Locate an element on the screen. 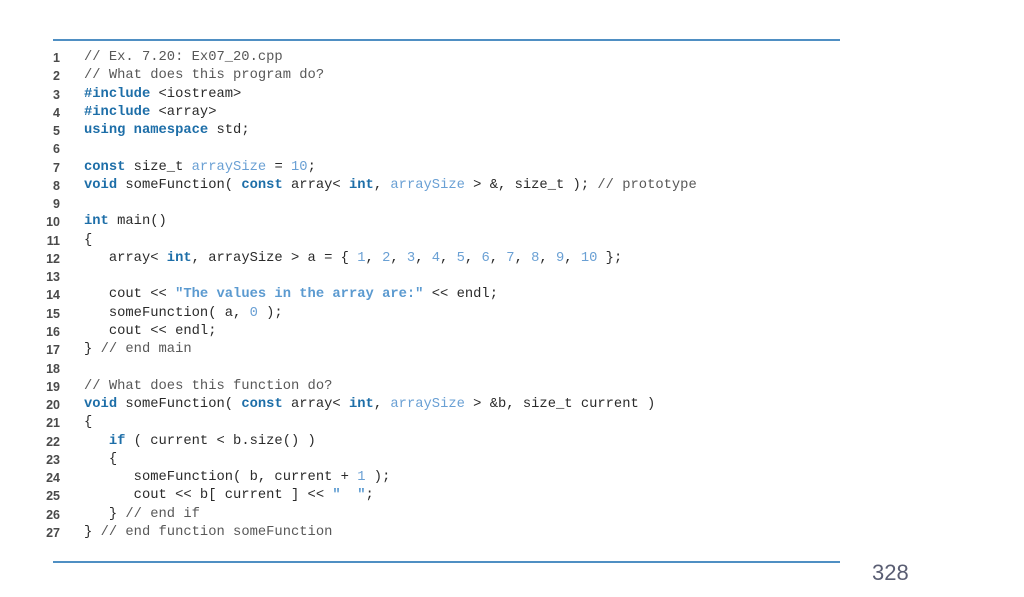  line-source: cout << b[ current ] << " "; is located at coordinates (462, 496).